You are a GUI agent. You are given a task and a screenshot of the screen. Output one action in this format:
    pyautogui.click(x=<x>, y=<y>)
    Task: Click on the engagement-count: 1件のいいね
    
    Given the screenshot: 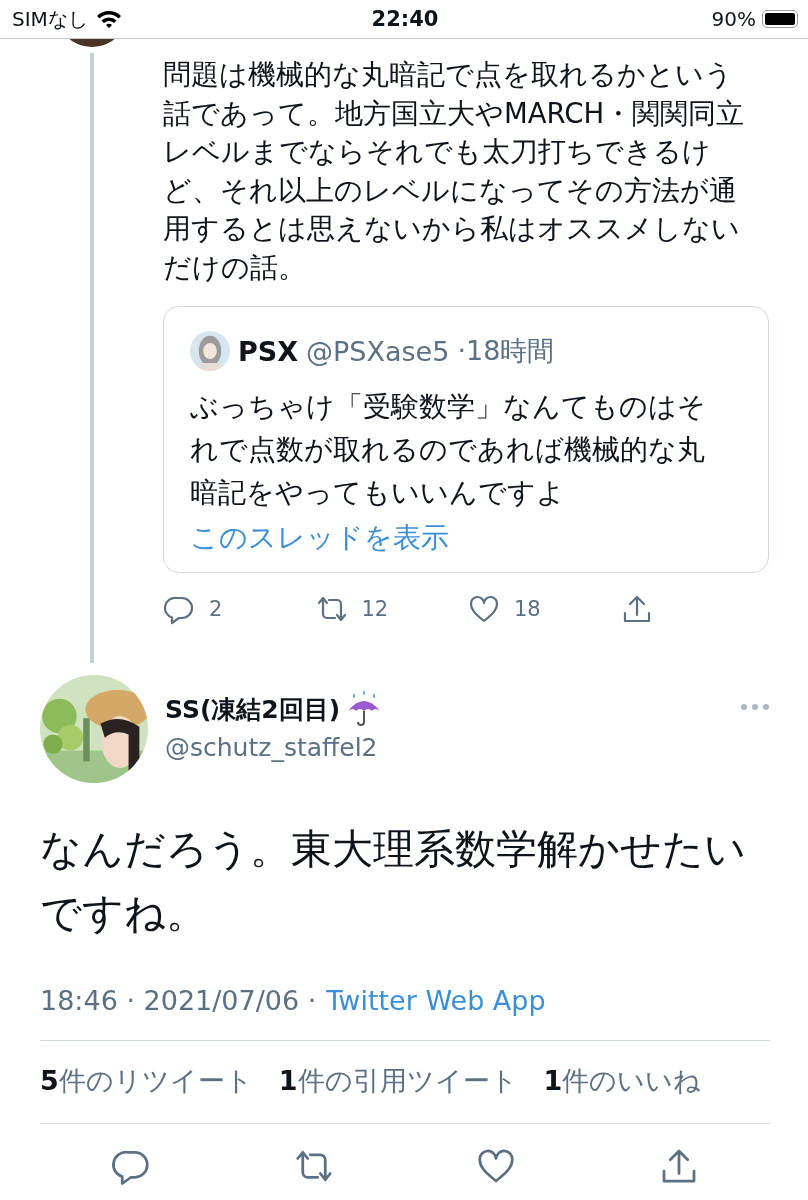 What is the action you would take?
    pyautogui.click(x=622, y=1081)
    